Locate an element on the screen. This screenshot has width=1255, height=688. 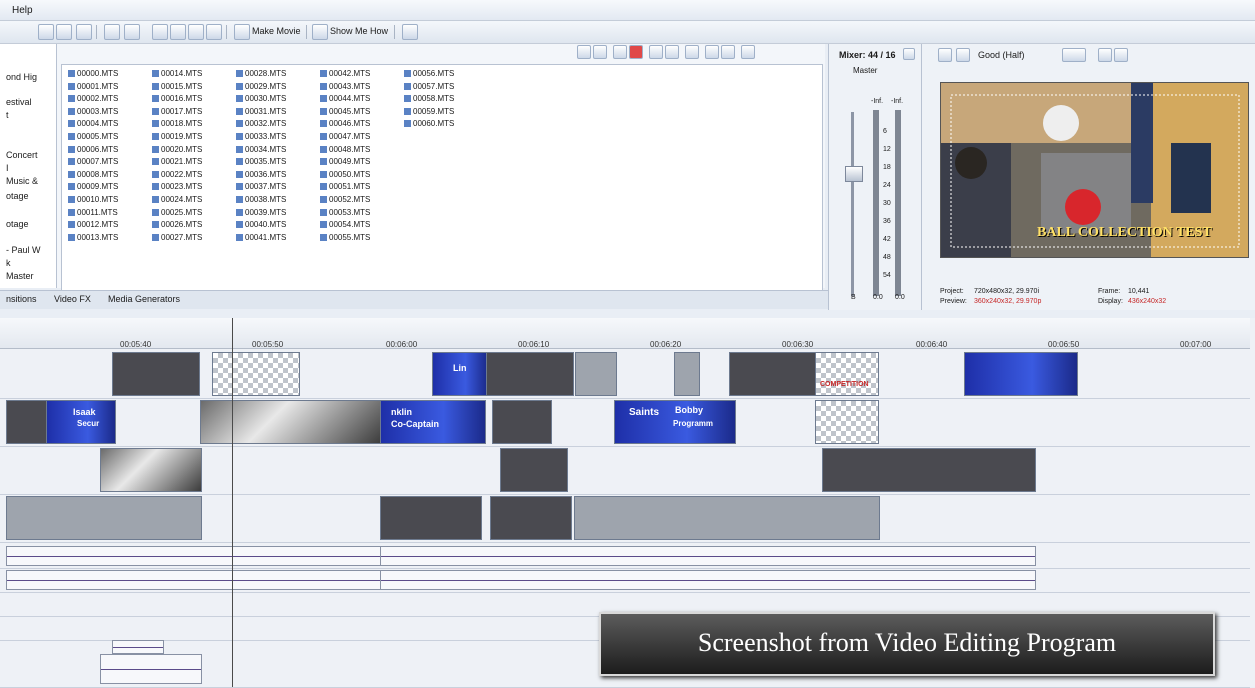
media-file-item: 00001.MTS is located at coordinates (93, 86).